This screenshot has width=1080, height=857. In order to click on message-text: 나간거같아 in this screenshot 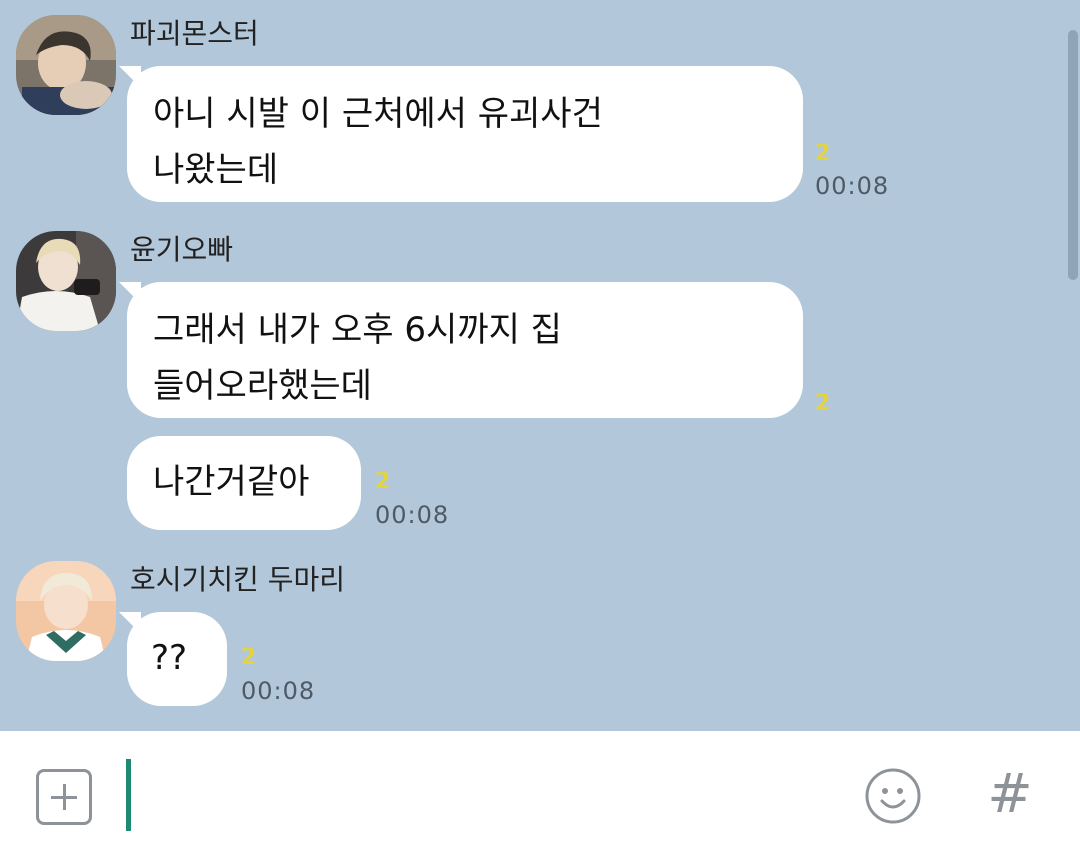, I will do `click(231, 482)`.